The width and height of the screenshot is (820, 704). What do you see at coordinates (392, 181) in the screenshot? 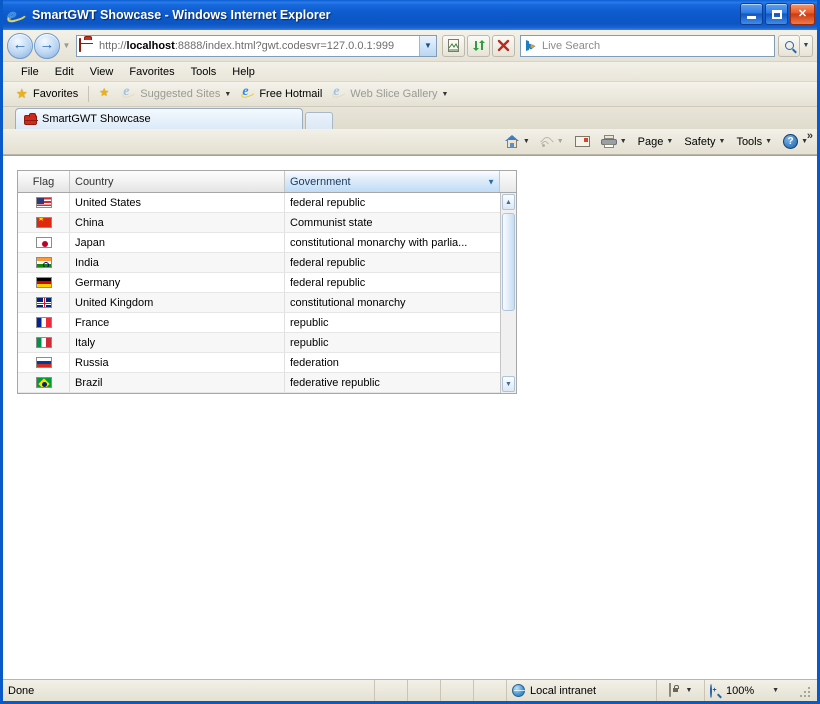
I see `grid-column-header-government: Government ▼` at bounding box center [392, 181].